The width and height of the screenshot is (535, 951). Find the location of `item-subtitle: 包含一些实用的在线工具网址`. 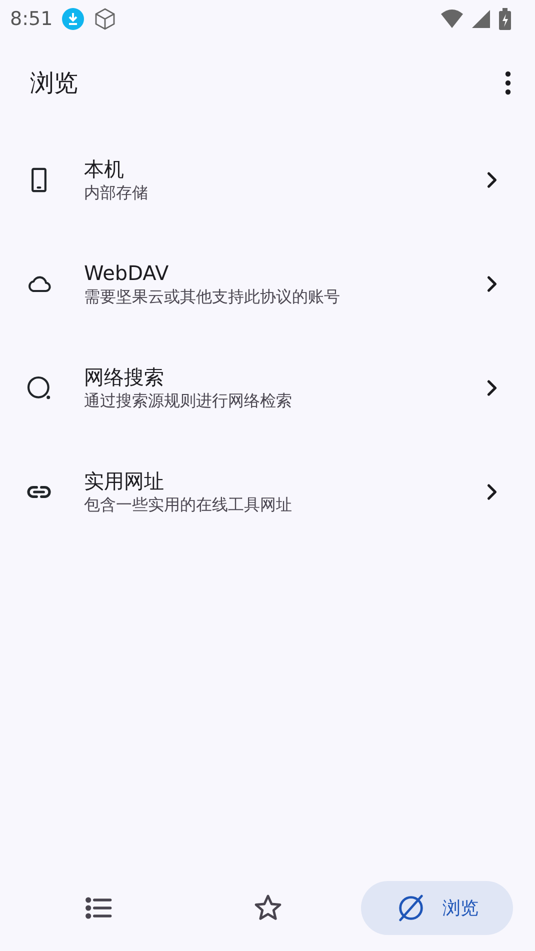

item-subtitle: 包含一些实用的在线工具网址 is located at coordinates (188, 505).